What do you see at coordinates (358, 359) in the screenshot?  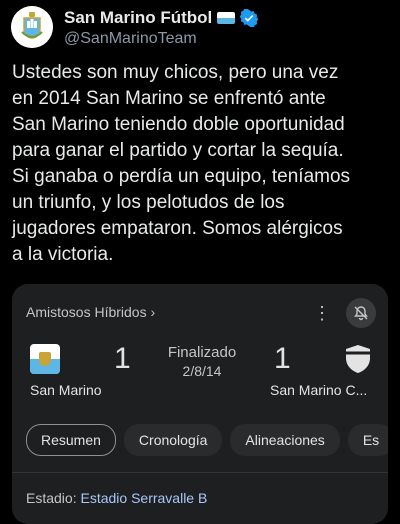 I see `away-team-shield-icon` at bounding box center [358, 359].